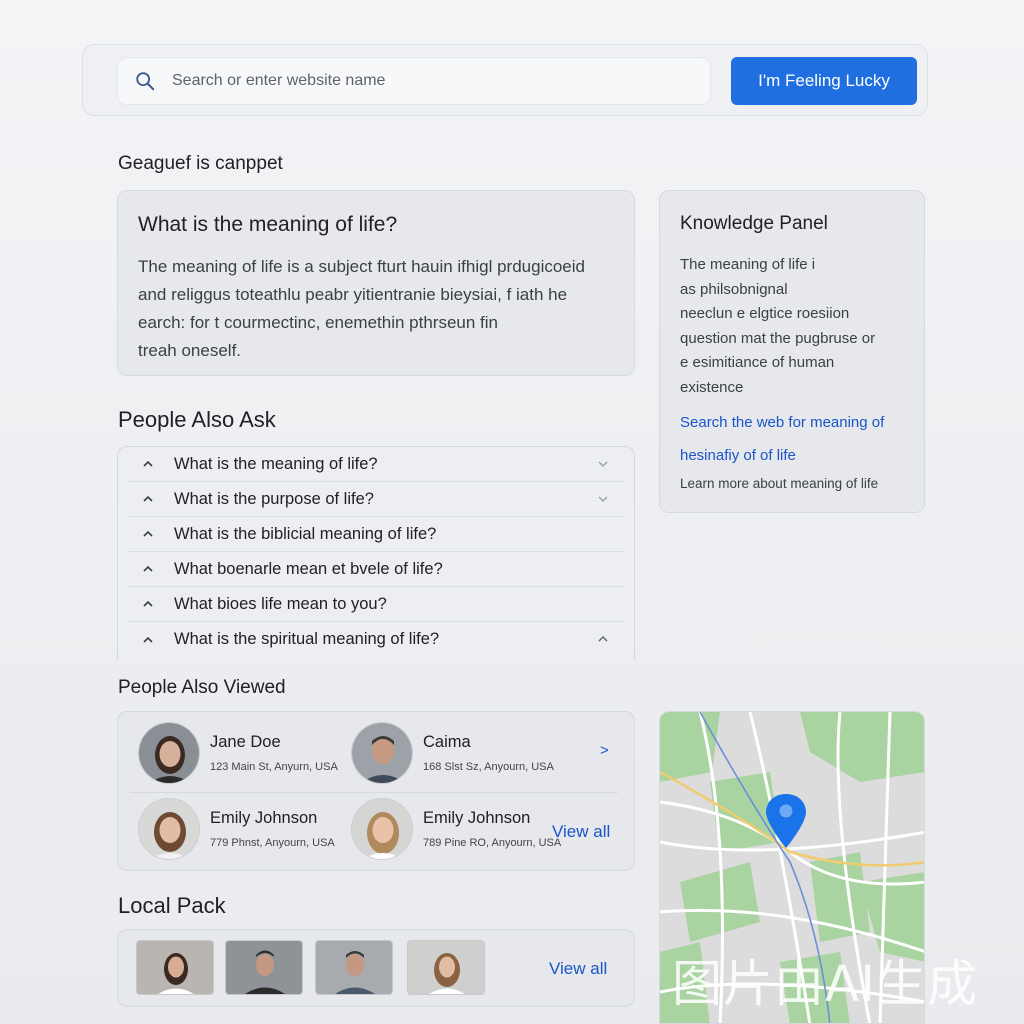  Describe the element at coordinates (604, 750) in the screenshot. I see `chevron-right-icon: >` at that location.